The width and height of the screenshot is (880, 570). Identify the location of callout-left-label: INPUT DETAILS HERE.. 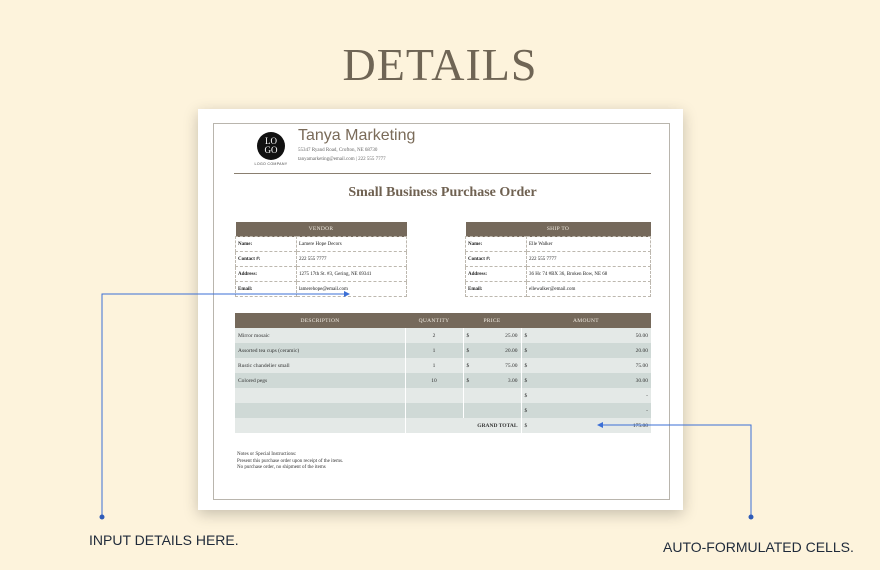
(164, 540).